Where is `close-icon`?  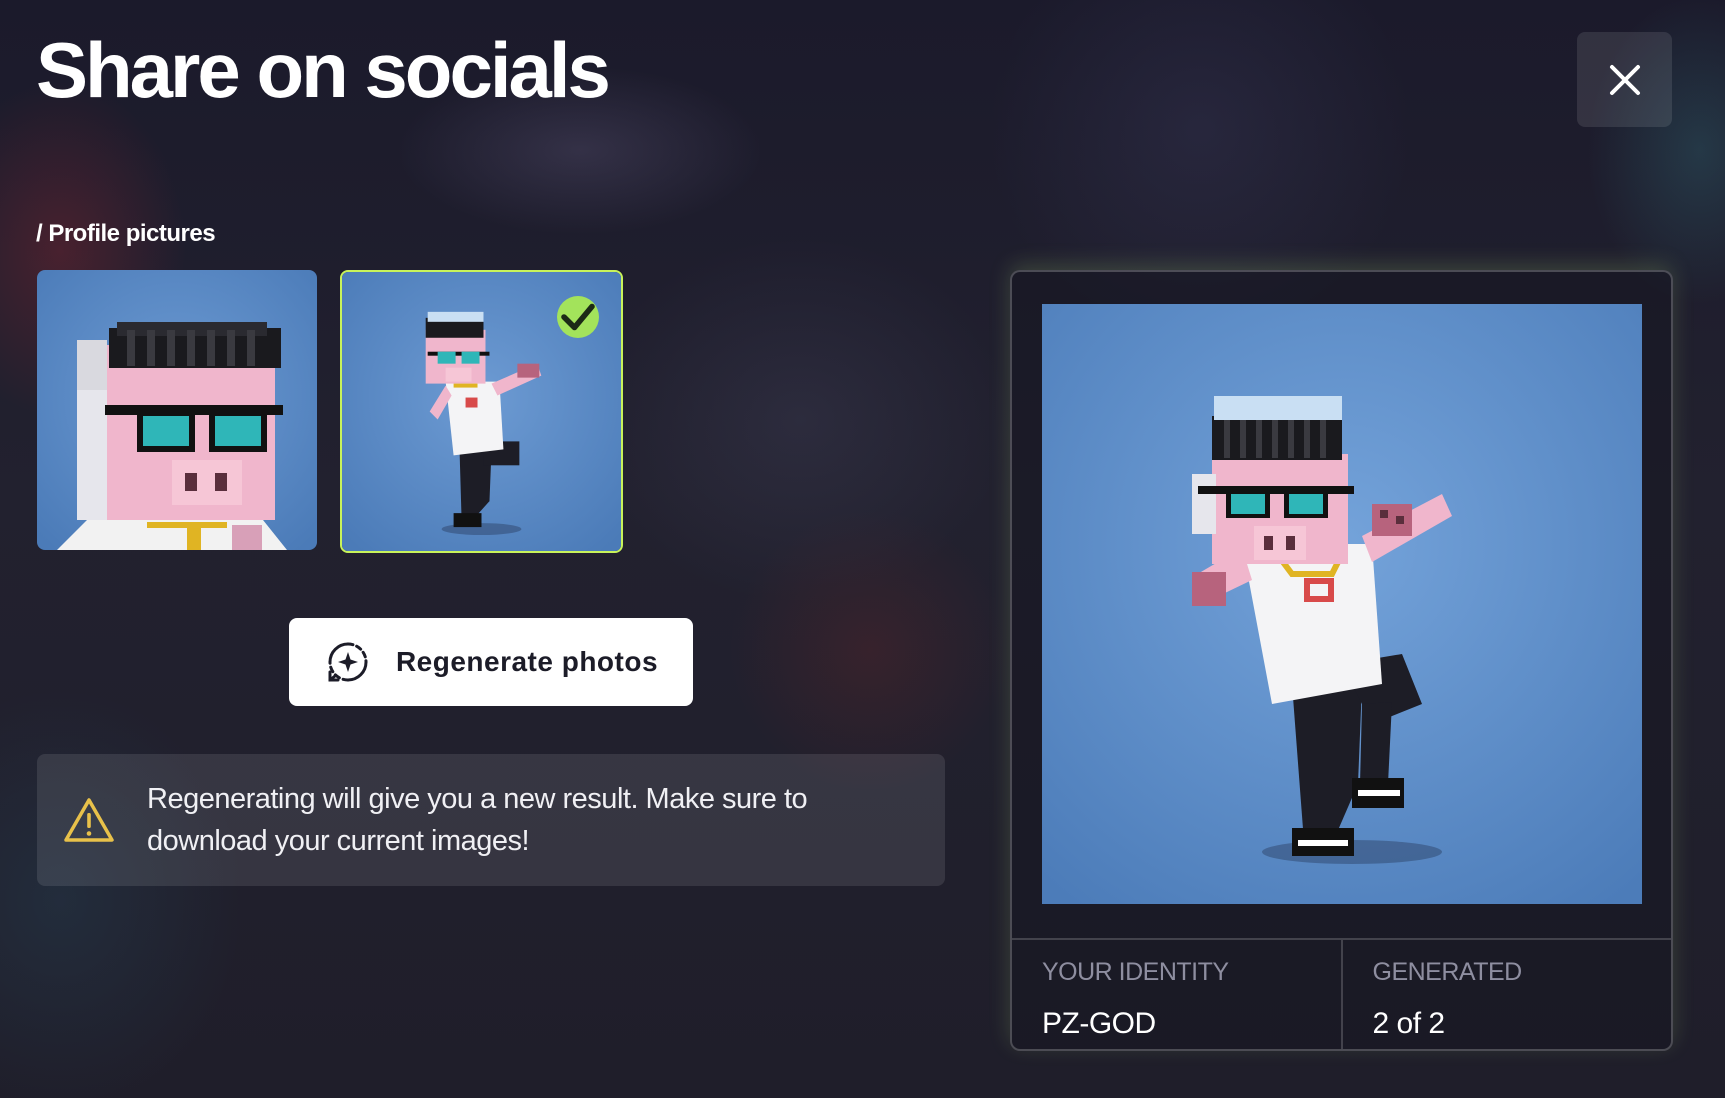 close-icon is located at coordinates (1624, 79).